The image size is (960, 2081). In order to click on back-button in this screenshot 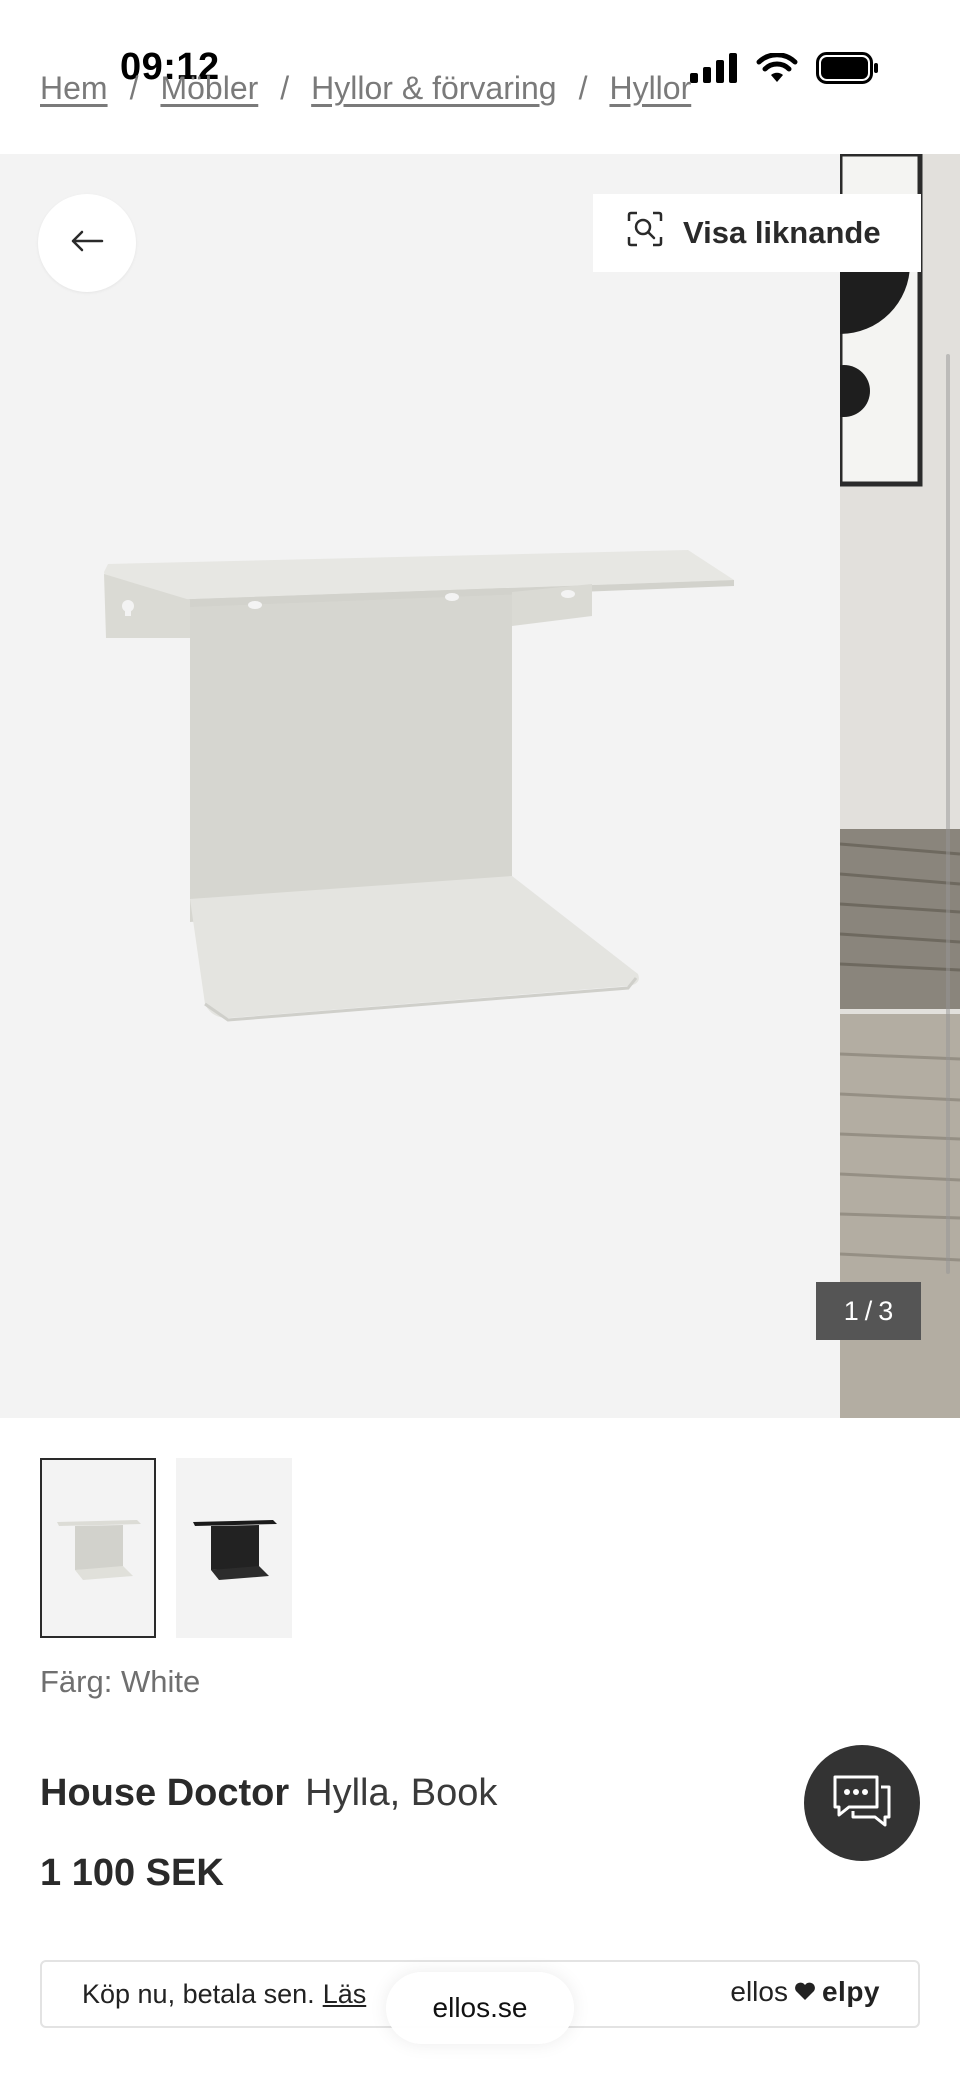, I will do `click(87, 243)`.